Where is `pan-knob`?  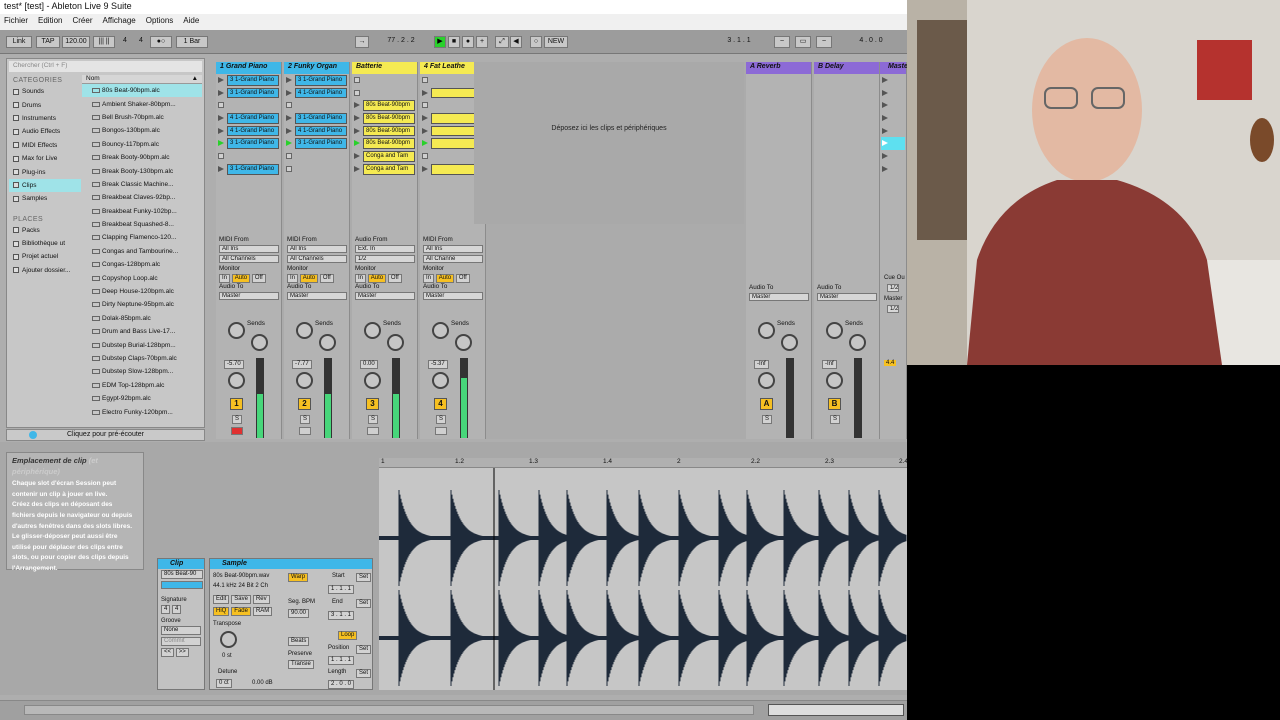
pan-knob is located at coordinates (834, 380).